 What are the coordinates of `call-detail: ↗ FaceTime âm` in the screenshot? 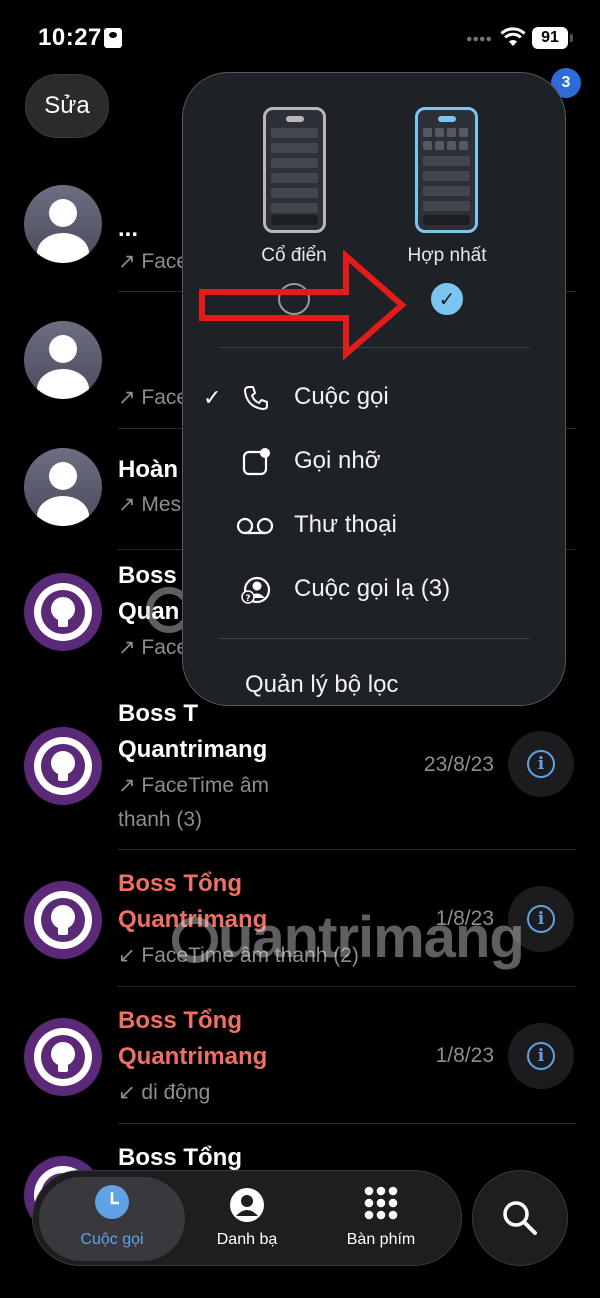 It's located at (194, 785).